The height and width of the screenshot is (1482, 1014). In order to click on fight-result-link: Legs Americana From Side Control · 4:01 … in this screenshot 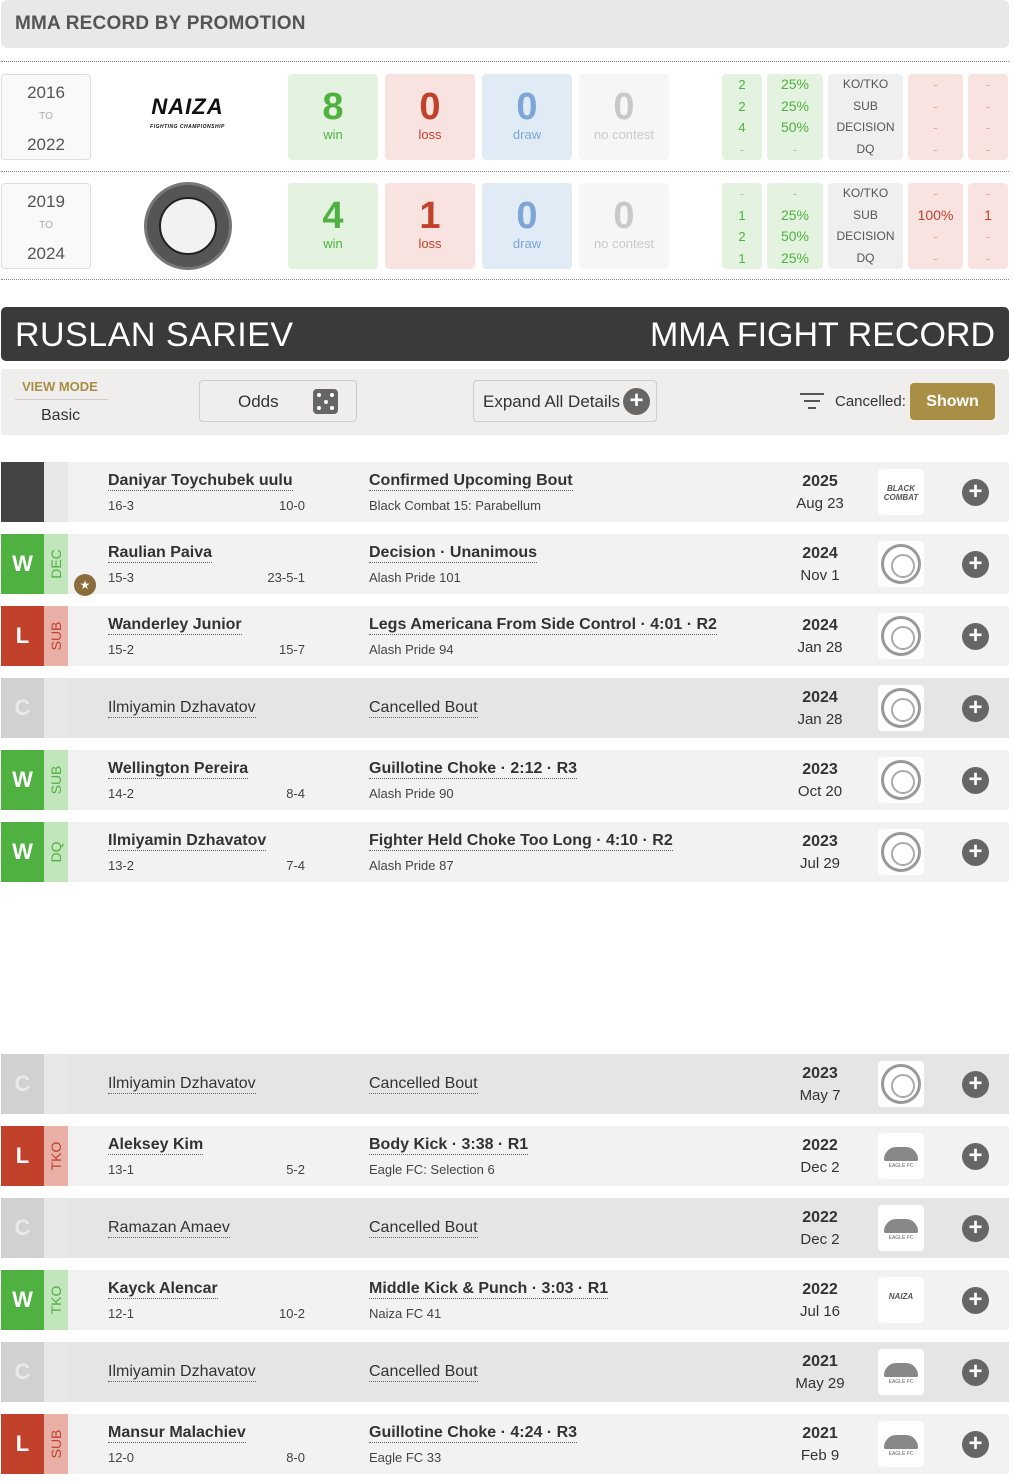, I will do `click(543, 625)`.